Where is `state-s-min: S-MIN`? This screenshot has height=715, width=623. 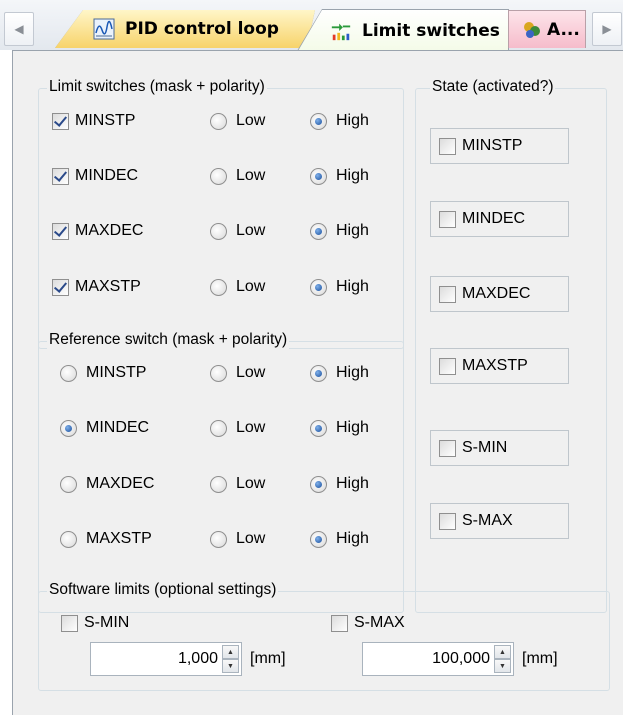
state-s-min: S-MIN is located at coordinates (499, 448).